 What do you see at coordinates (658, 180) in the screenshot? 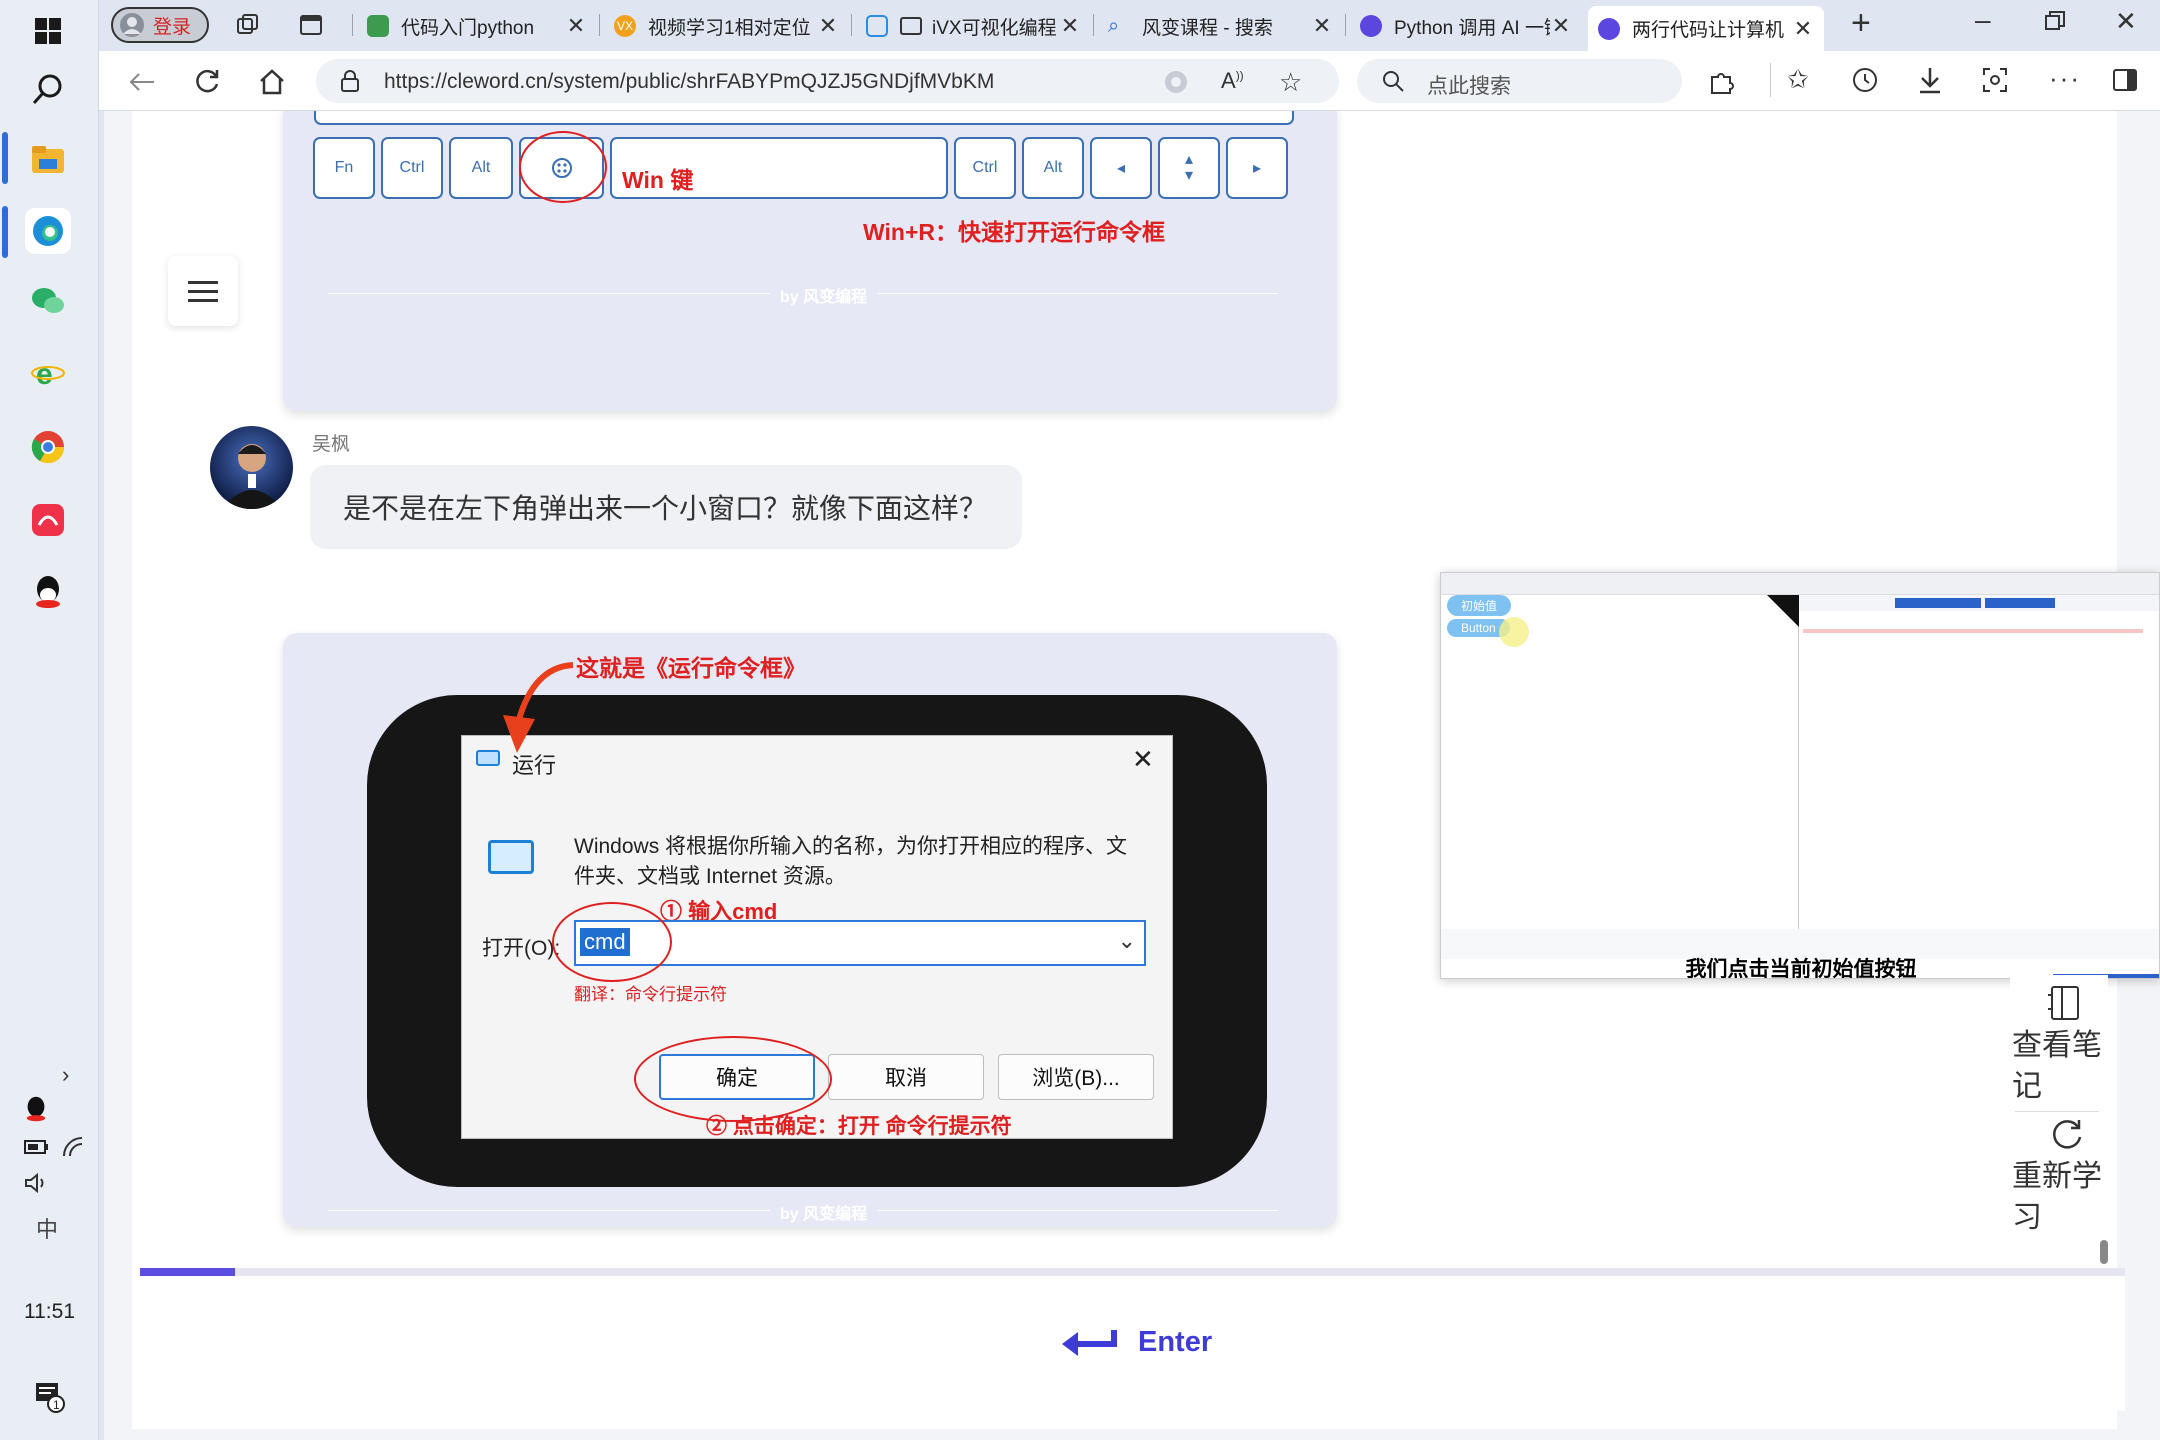
I see `win-key-label: Win 键` at bounding box center [658, 180].